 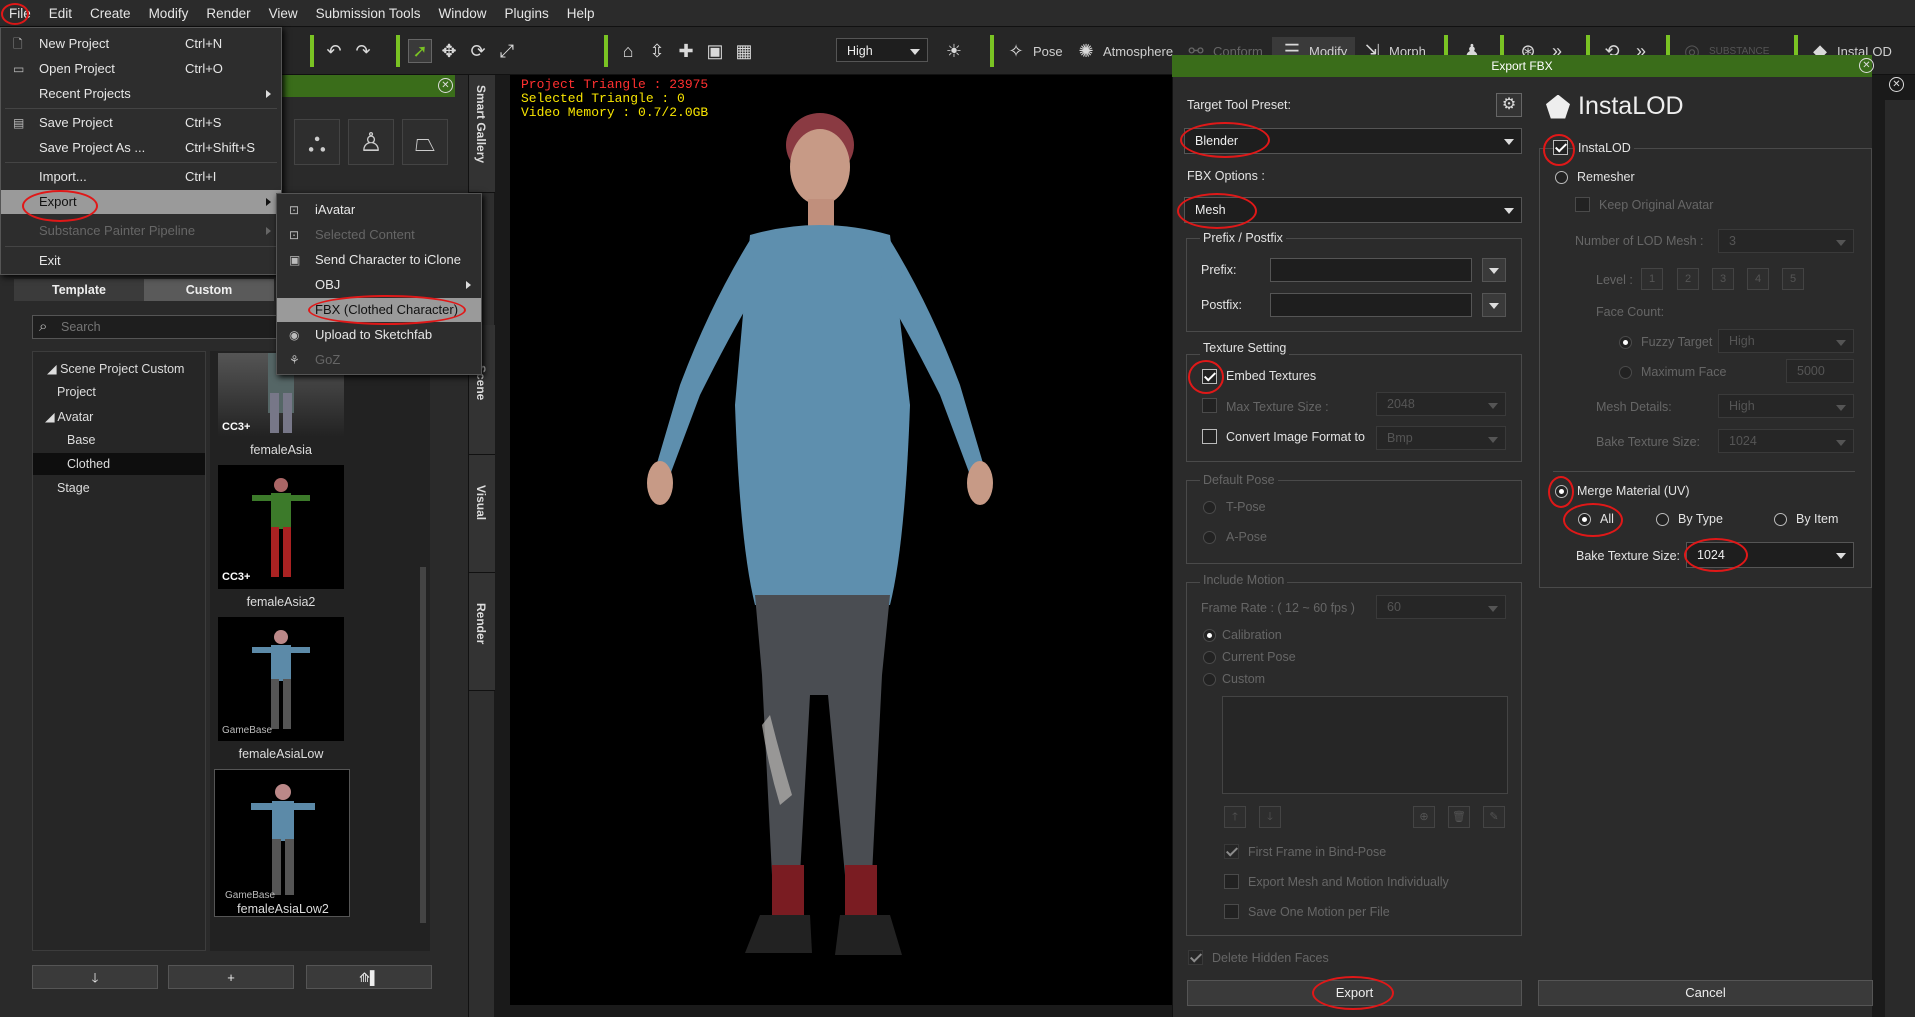 I want to click on prefix-dropdown, so click(x=1494, y=270).